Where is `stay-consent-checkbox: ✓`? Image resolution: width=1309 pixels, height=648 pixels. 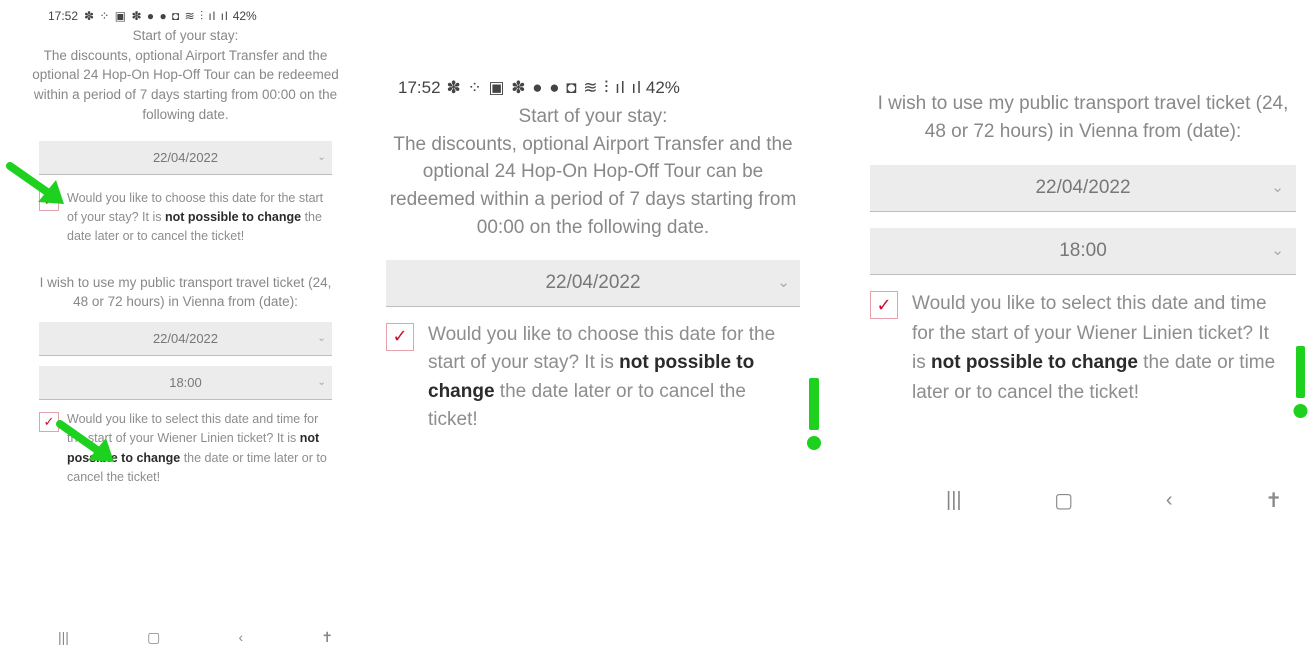
stay-consent-checkbox: ✓ is located at coordinates (400, 336).